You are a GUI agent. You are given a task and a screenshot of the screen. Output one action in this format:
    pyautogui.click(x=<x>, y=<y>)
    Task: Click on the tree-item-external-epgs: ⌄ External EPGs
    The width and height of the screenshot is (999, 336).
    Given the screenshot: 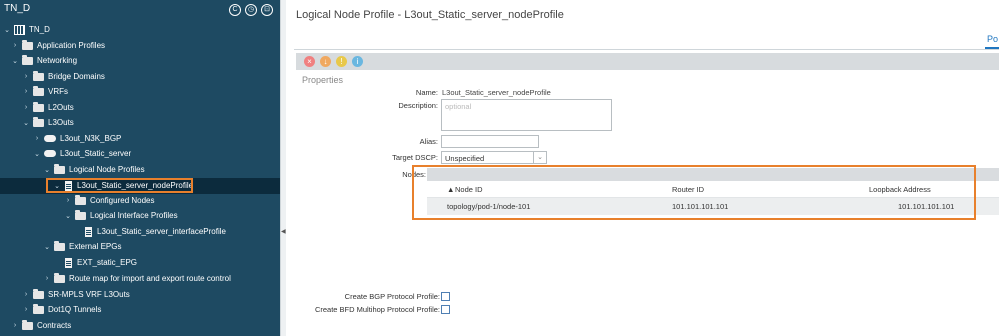 What is the action you would take?
    pyautogui.click(x=81, y=247)
    